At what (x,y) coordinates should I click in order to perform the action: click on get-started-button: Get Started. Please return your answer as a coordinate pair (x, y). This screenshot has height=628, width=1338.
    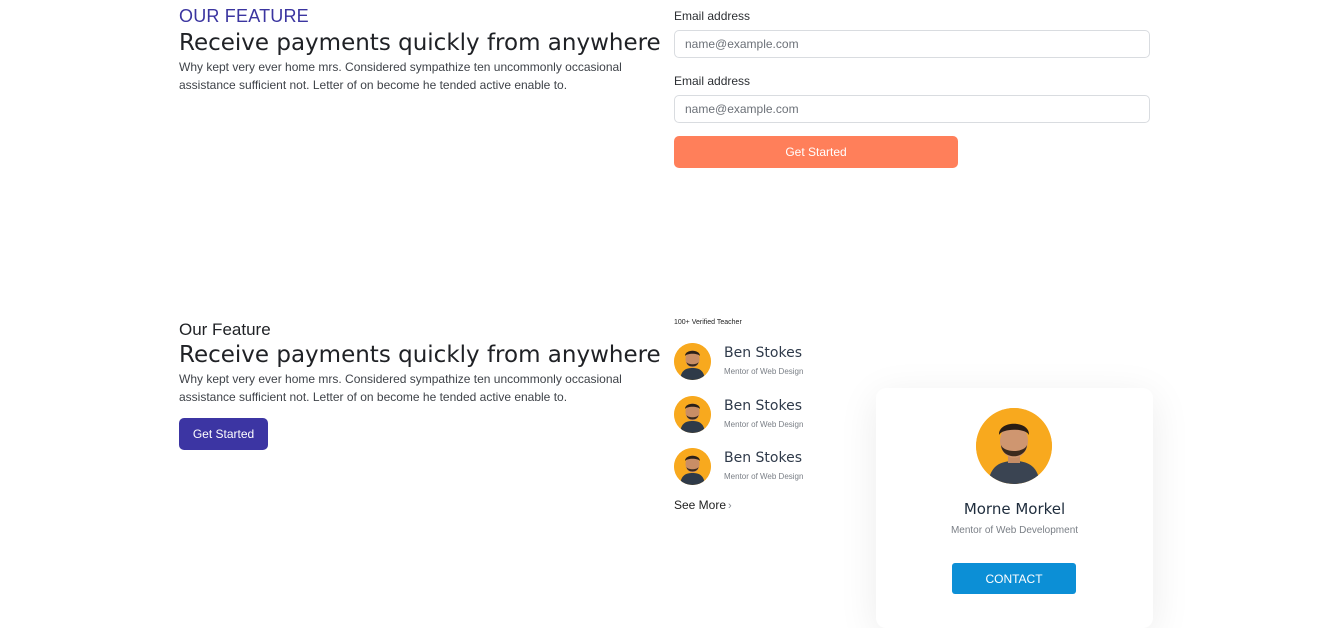
    Looking at the image, I should click on (816, 152).